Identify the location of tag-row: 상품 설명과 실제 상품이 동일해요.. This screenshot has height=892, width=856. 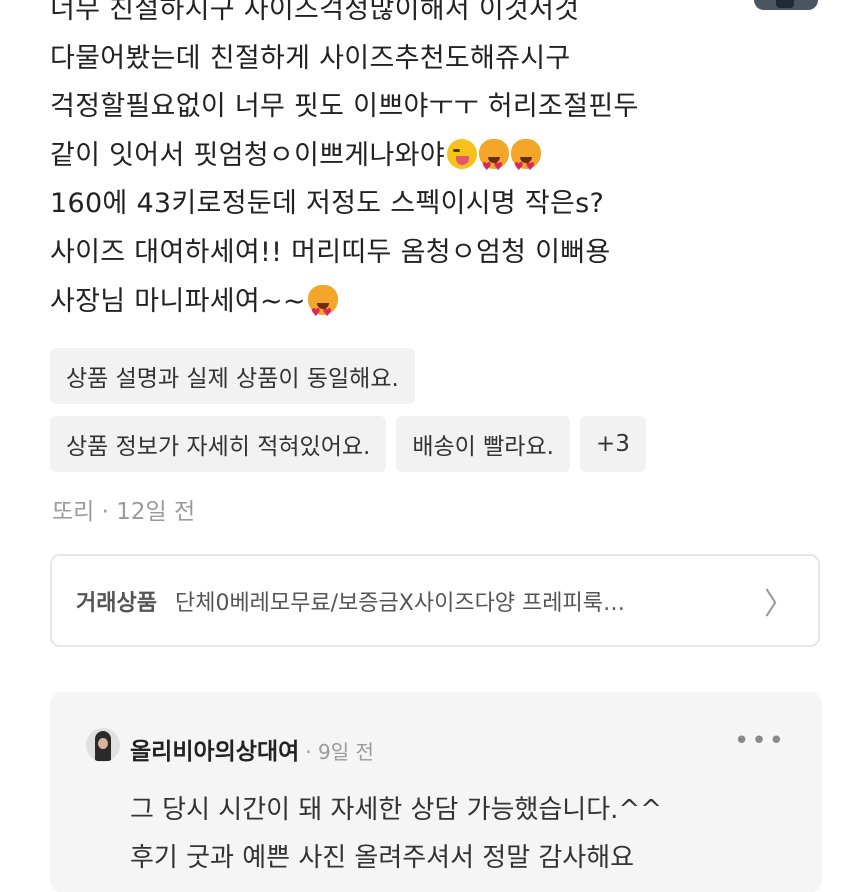
(430, 376).